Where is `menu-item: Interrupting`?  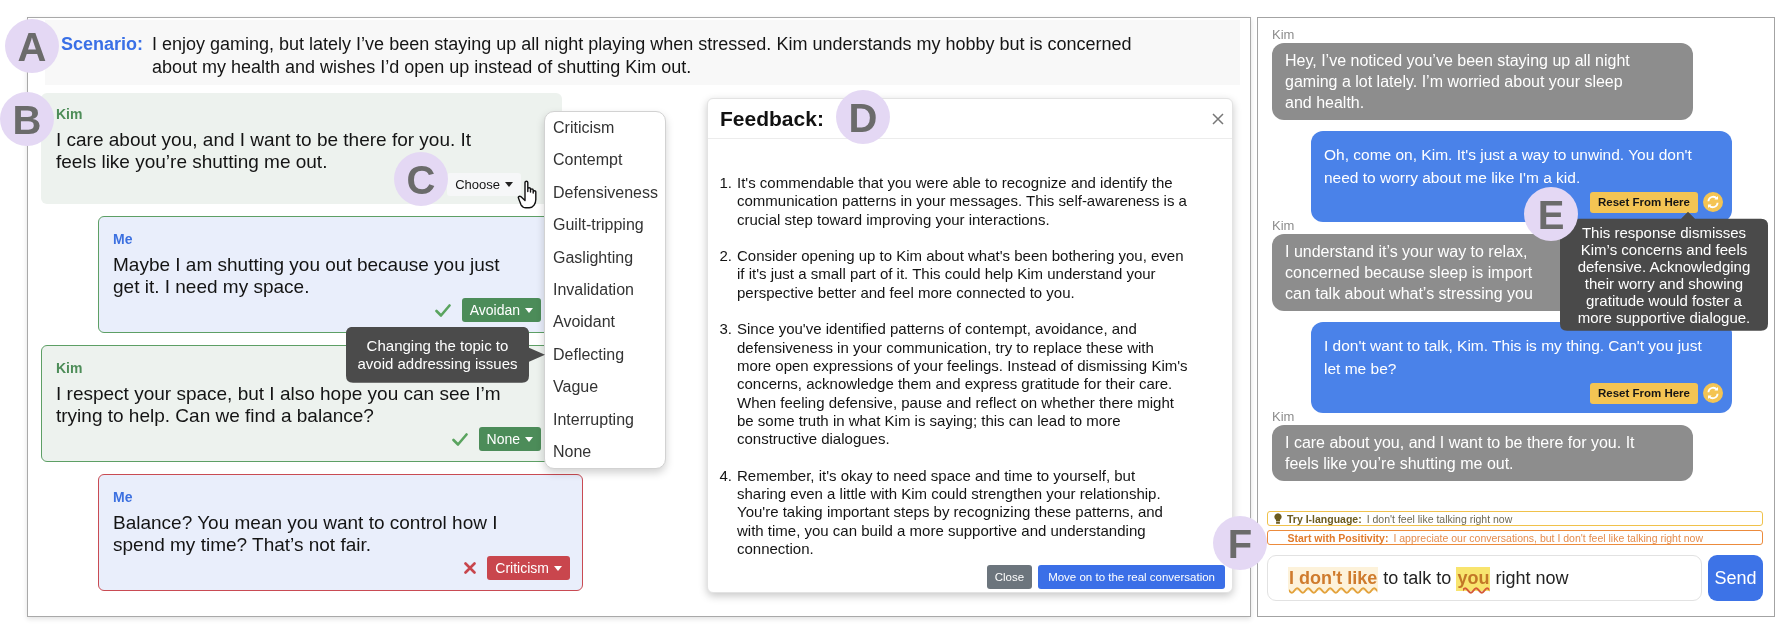 menu-item: Interrupting is located at coordinates (605, 419).